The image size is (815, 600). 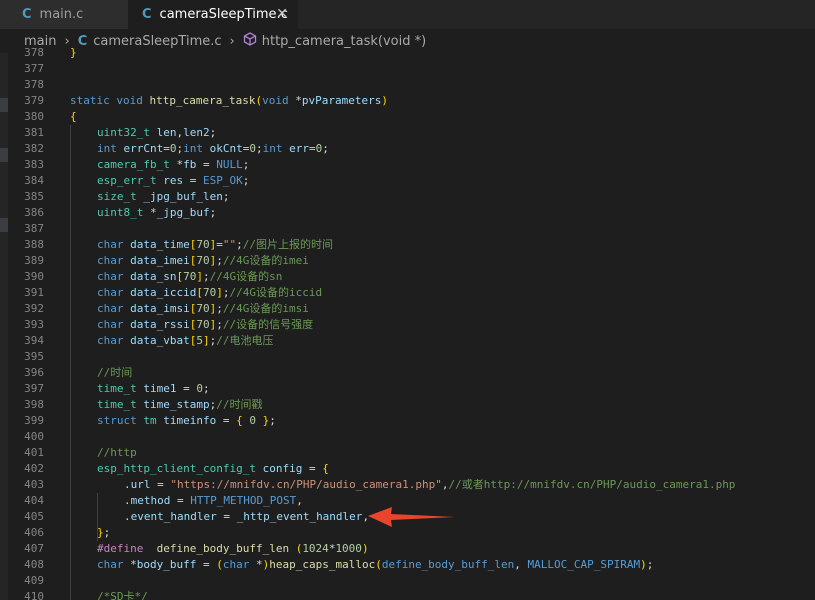 I want to click on code-line: 388 char data_time[70]="";//图片上报的时间, so click(x=411, y=245).